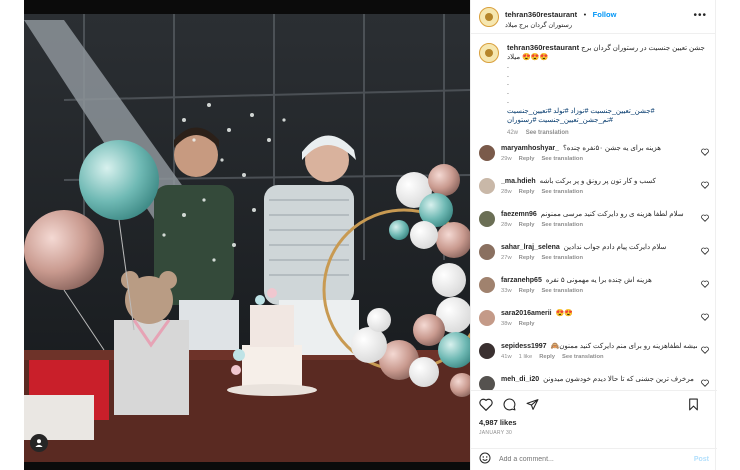  What do you see at coordinates (605, 14) in the screenshot?
I see `follow-button: Follow` at bounding box center [605, 14].